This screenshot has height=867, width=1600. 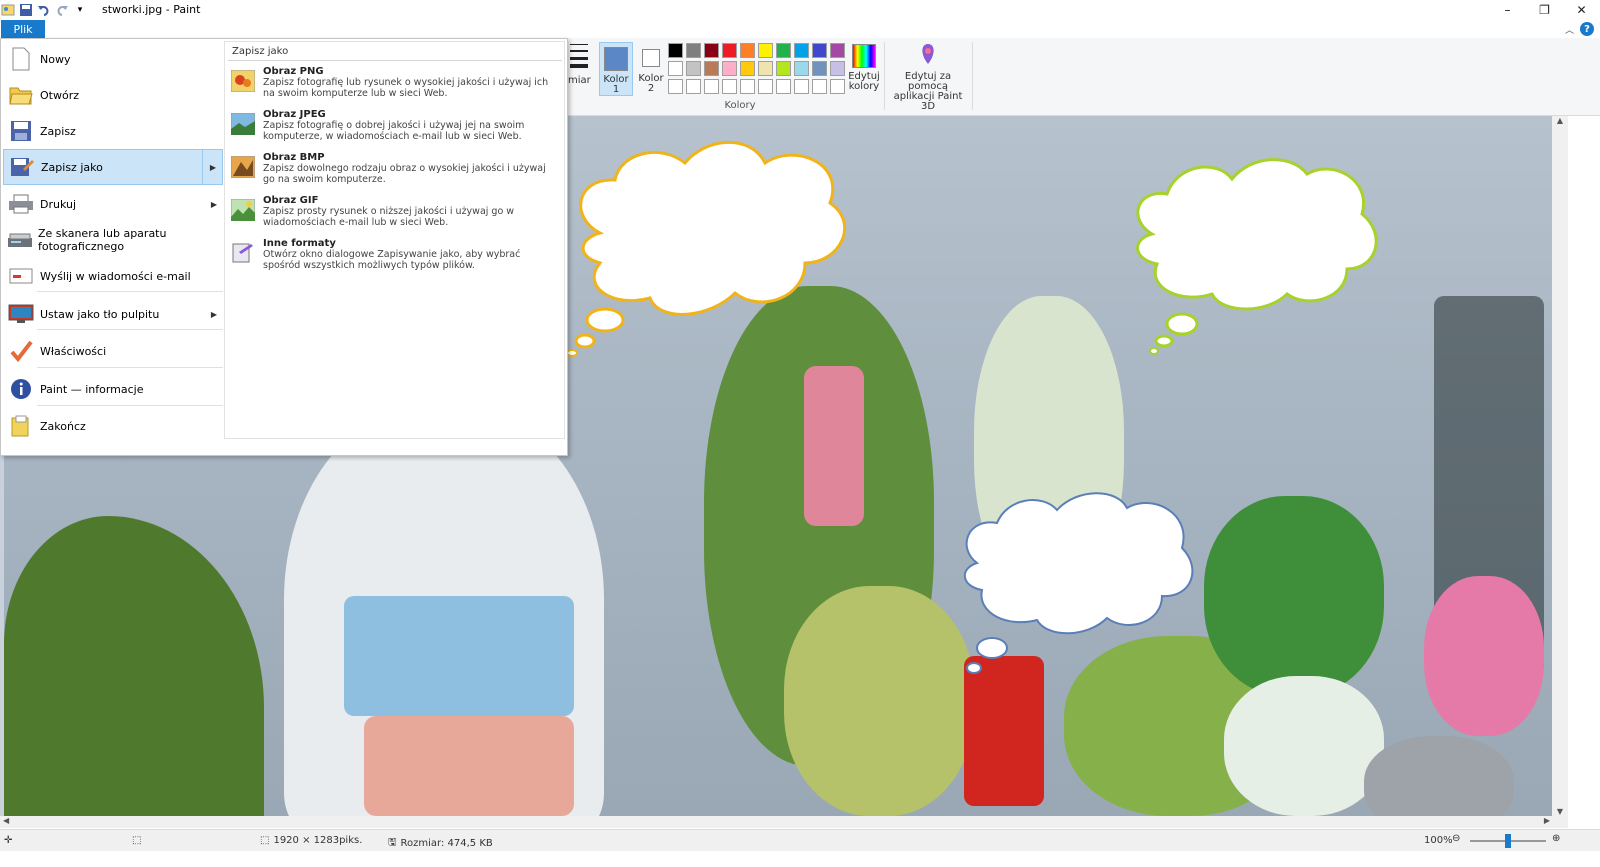 I want to click on submenu-item-title: Obraz PNG, so click(x=293, y=71).